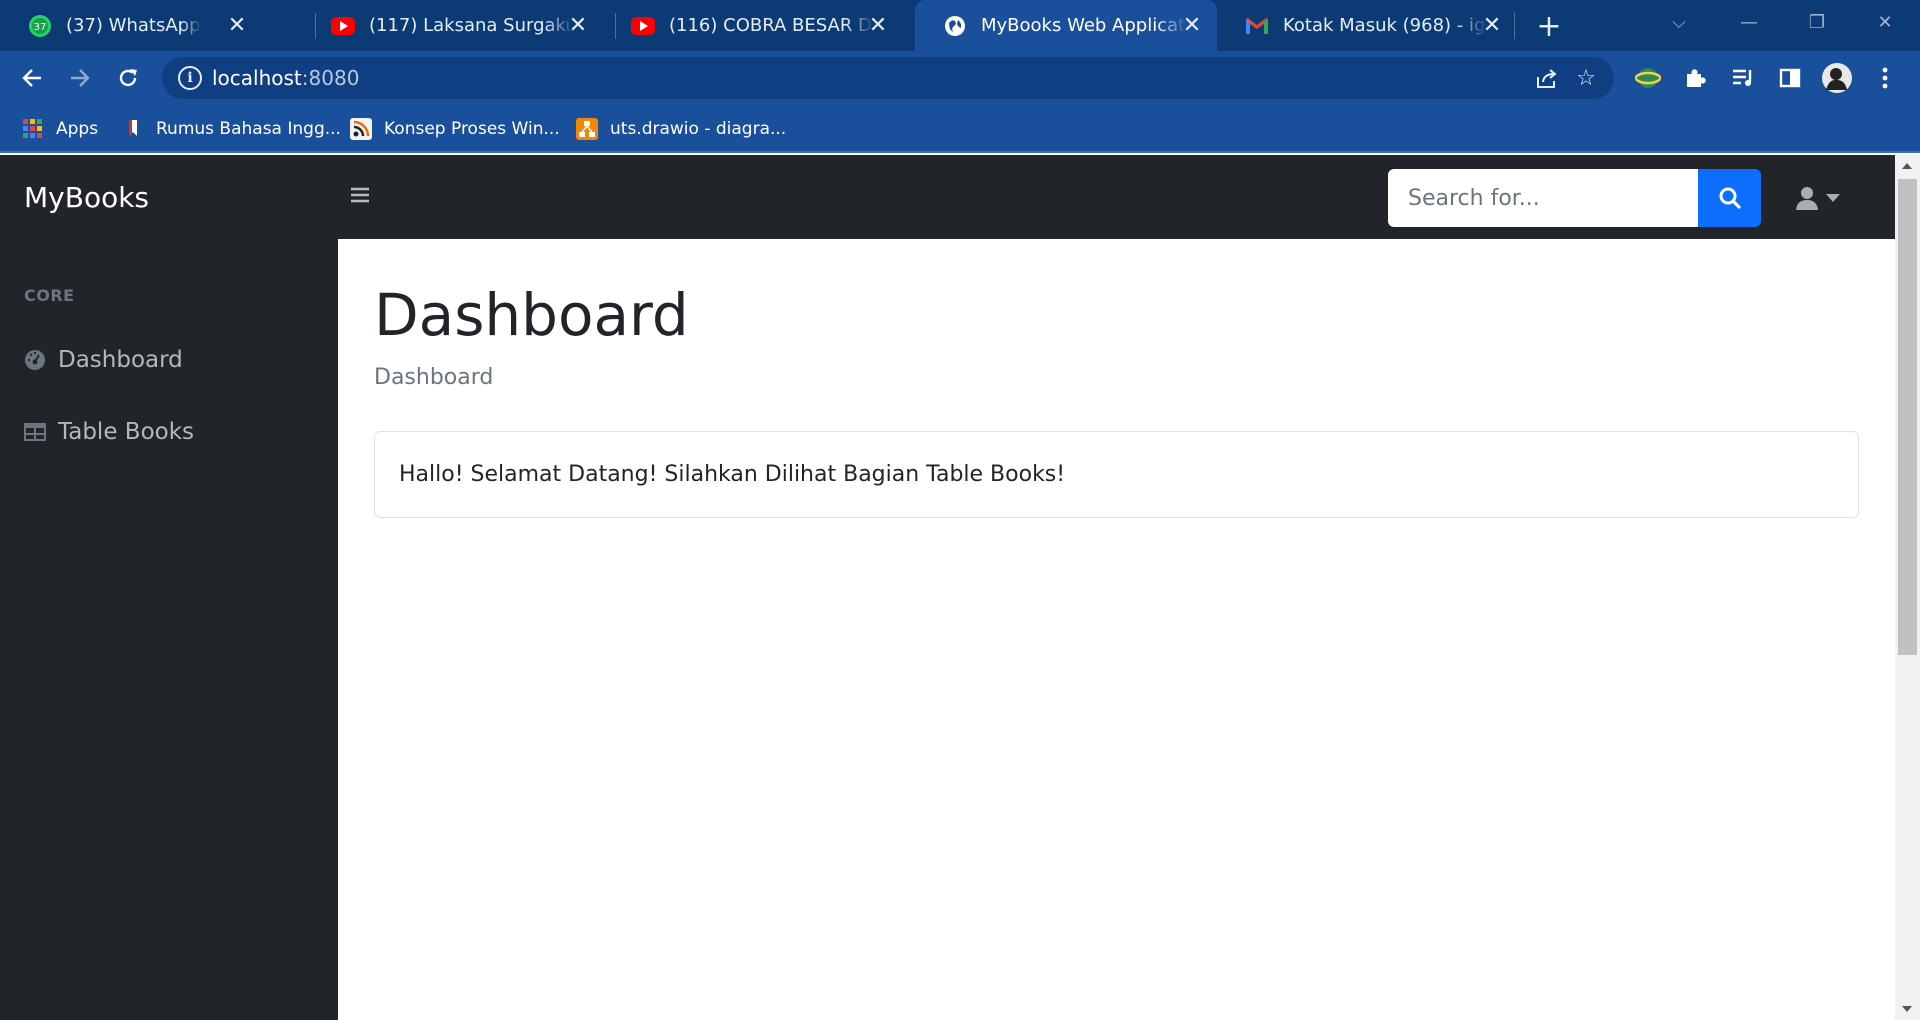  Describe the element at coordinates (126, 432) in the screenshot. I see `sidebar-item-label: Table Books` at that location.